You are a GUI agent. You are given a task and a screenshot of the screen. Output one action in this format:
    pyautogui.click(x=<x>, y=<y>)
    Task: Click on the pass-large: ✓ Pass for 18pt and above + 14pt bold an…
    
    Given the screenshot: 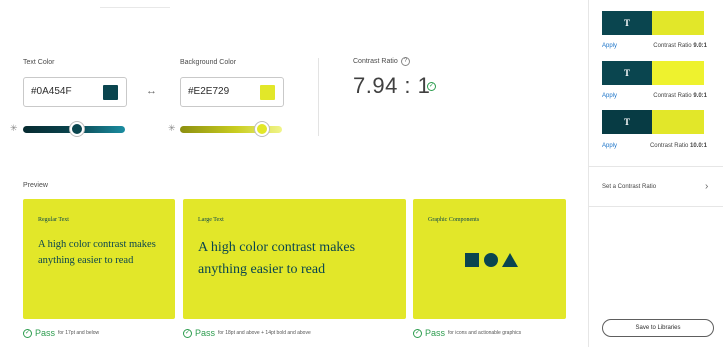 What is the action you would take?
    pyautogui.click(x=247, y=333)
    